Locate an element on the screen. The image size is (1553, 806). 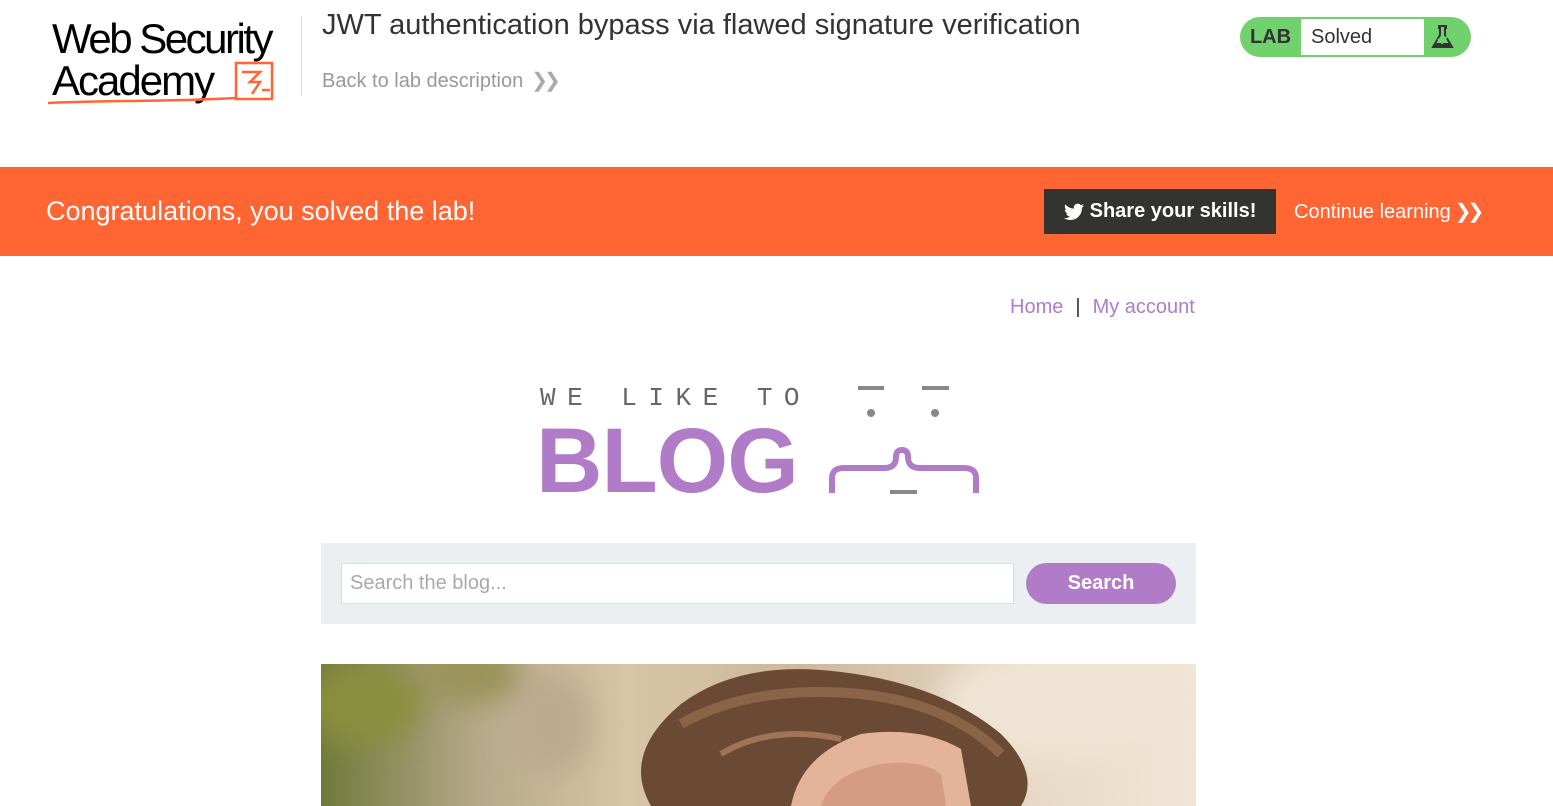
back-link-label: Back to lab description is located at coordinates (423, 81).